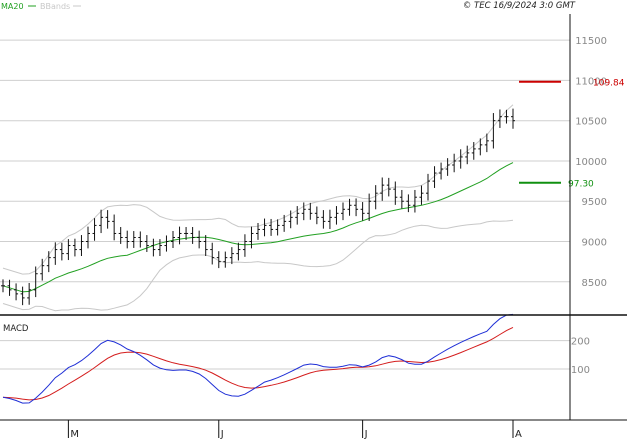 Image resolution: width=627 pixels, height=440 pixels. What do you see at coordinates (519, 6) in the screenshot?
I see `copyright-text: © TEC 16/9/2024 3:0 GMT` at bounding box center [519, 6].